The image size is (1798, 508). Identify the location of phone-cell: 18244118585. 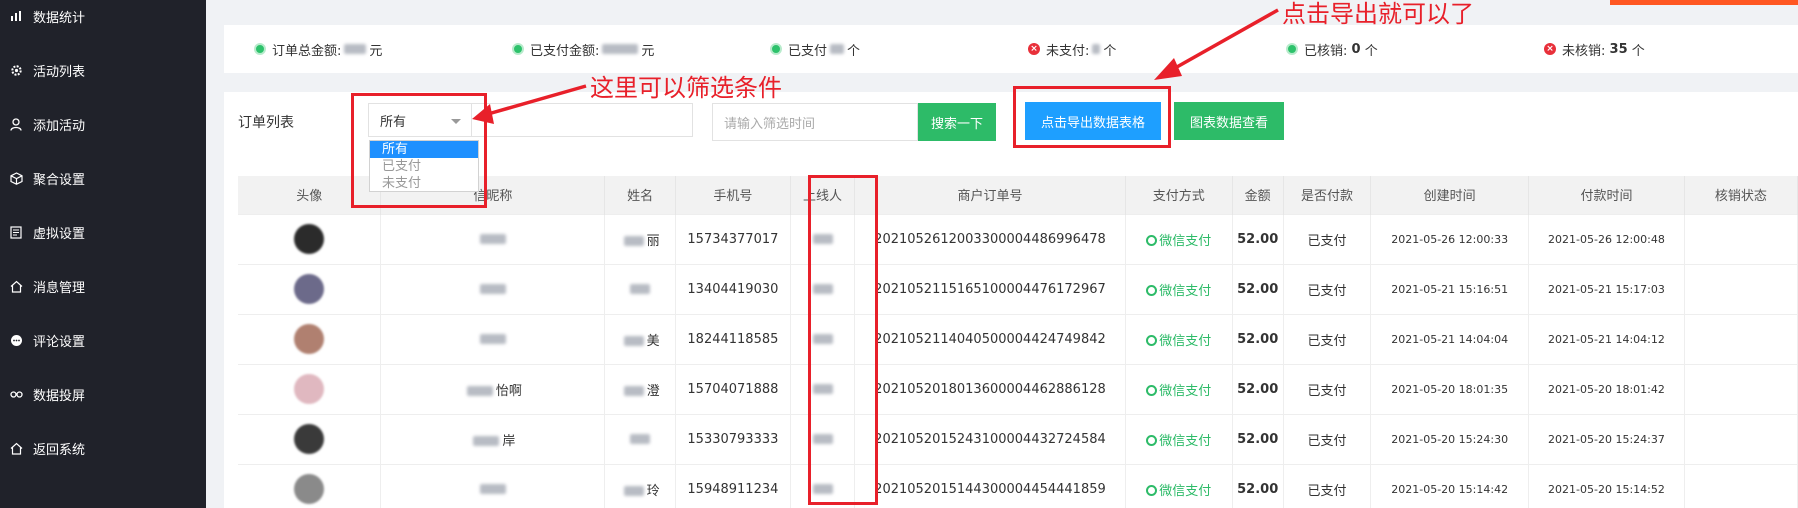
(733, 338).